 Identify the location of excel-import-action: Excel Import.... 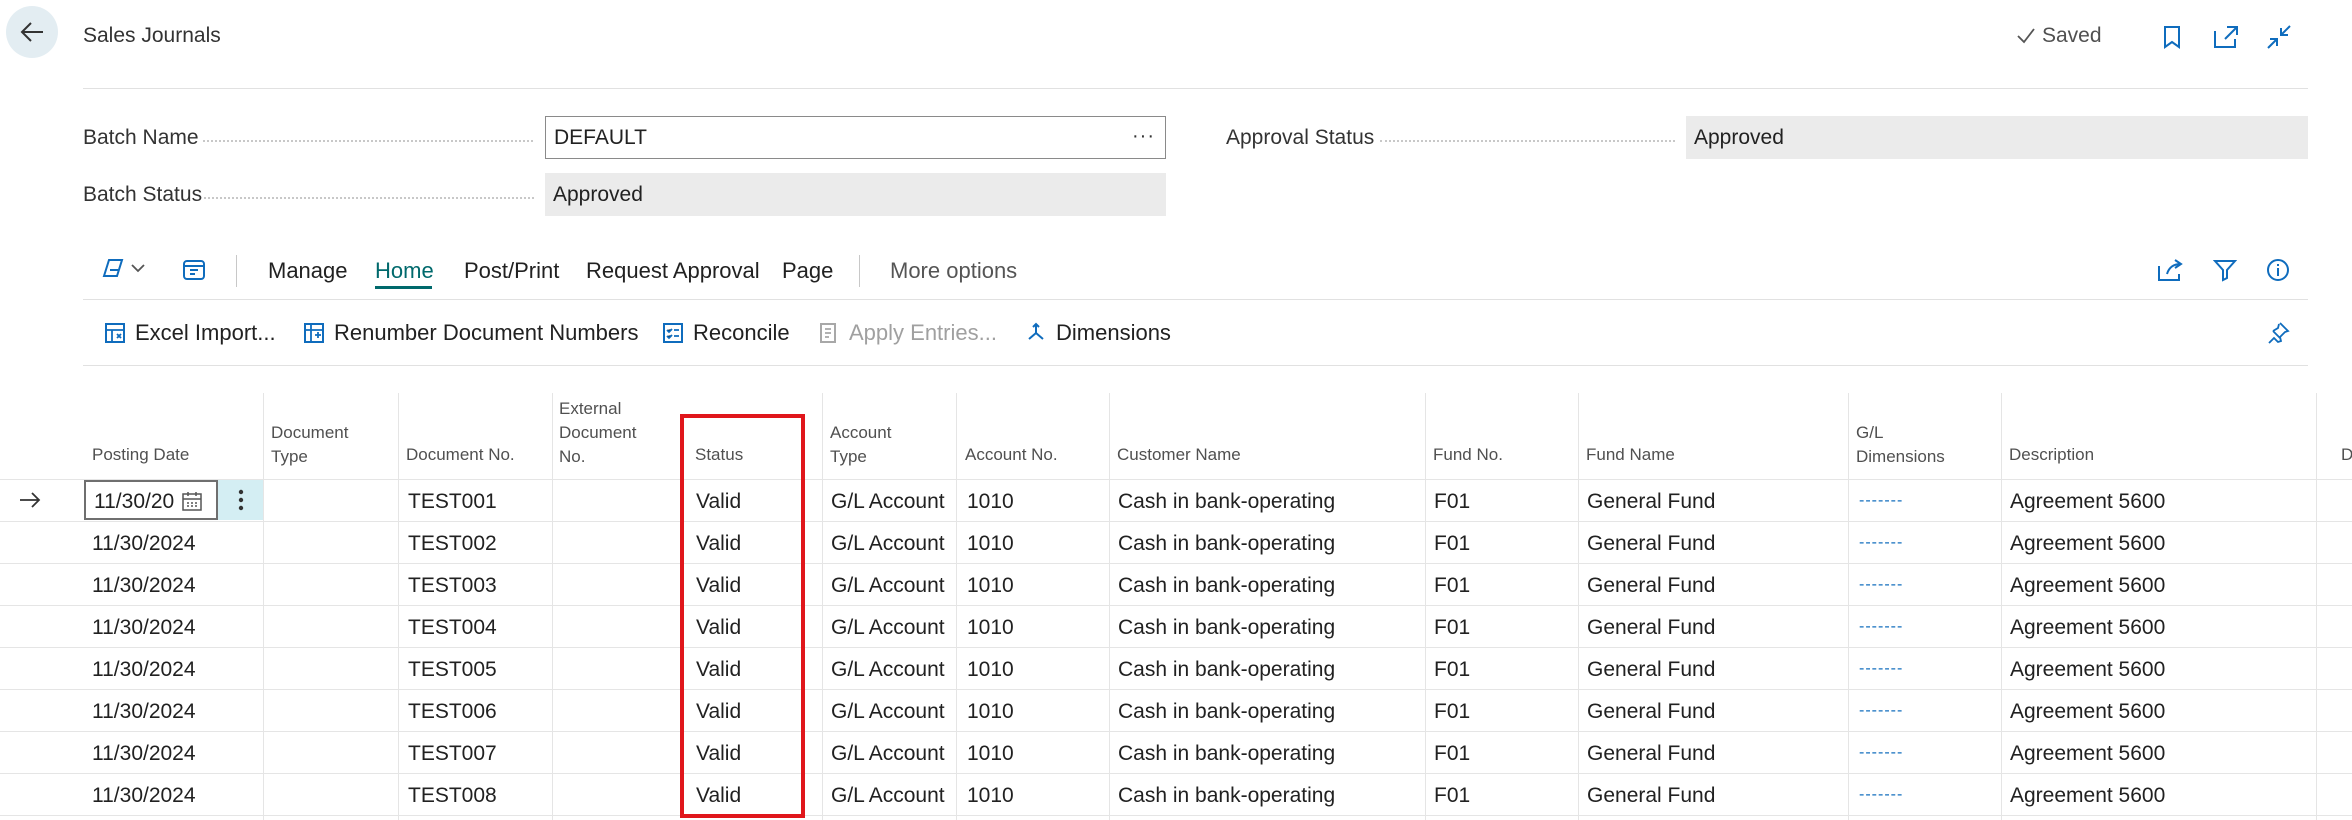
(189, 333).